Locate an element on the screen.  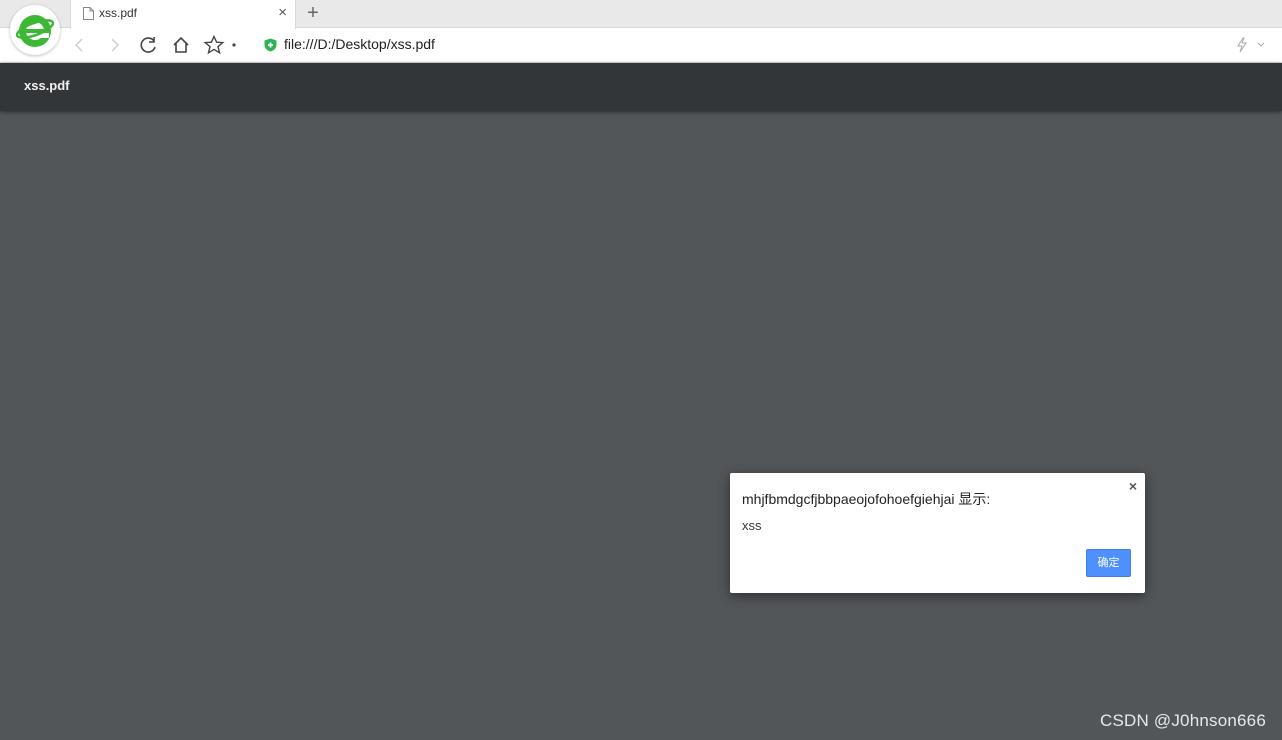
secure-shield-icon is located at coordinates (270, 45).